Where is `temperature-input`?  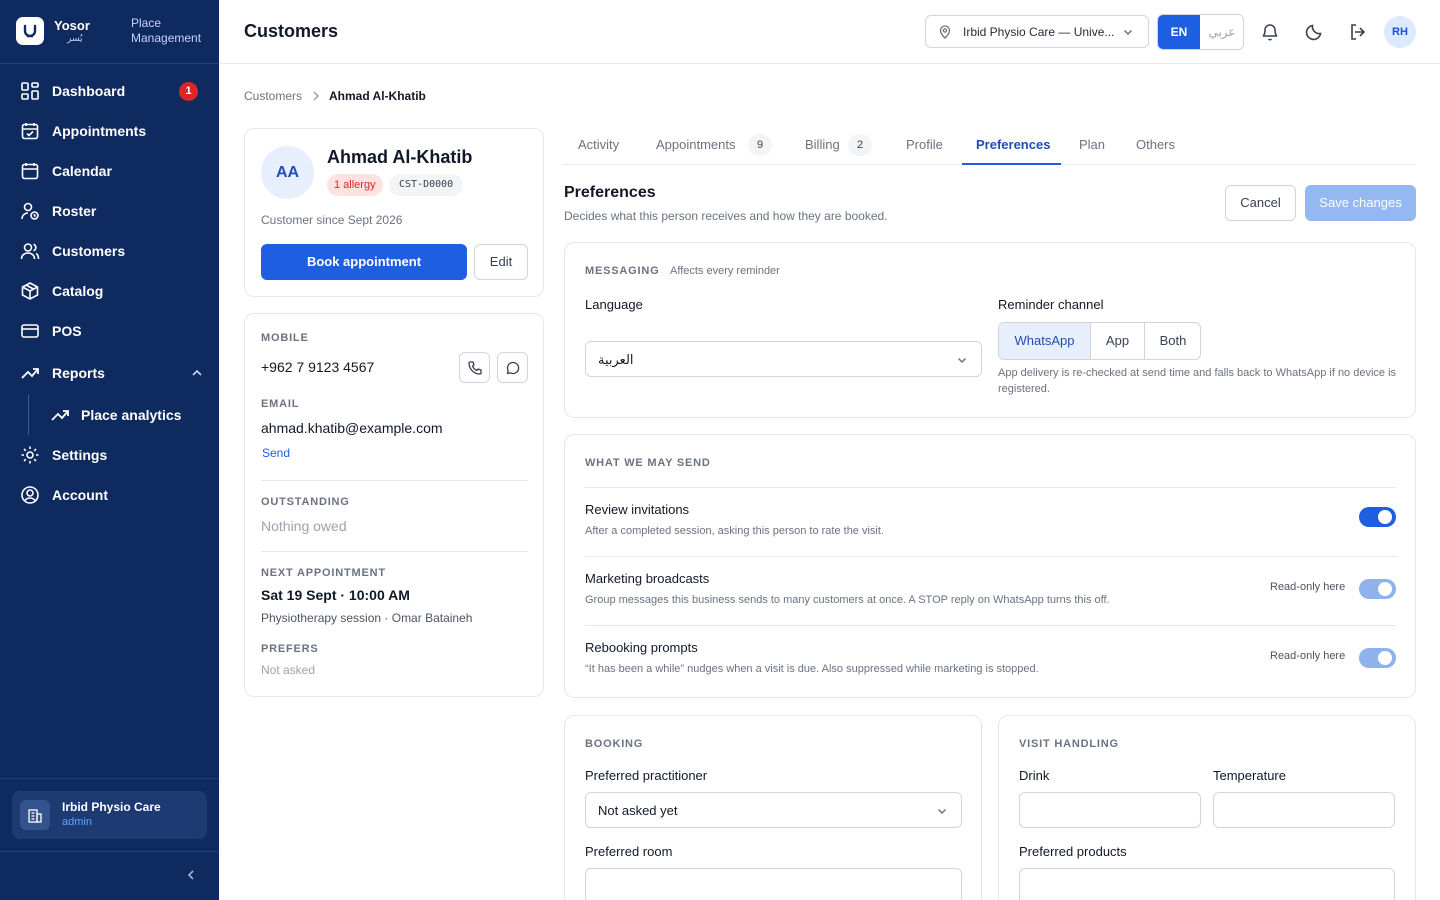 temperature-input is located at coordinates (1304, 810).